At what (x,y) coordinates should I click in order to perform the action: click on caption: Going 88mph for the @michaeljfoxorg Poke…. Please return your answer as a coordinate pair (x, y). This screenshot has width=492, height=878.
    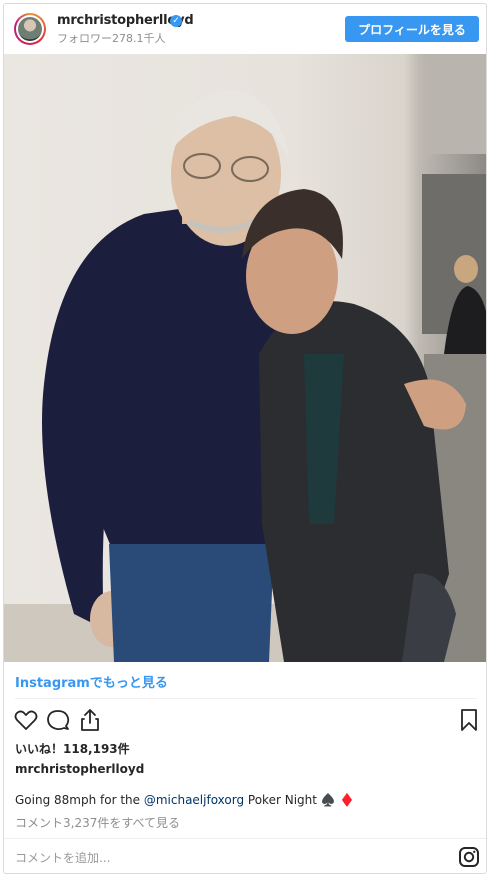
    Looking at the image, I should click on (184, 800).